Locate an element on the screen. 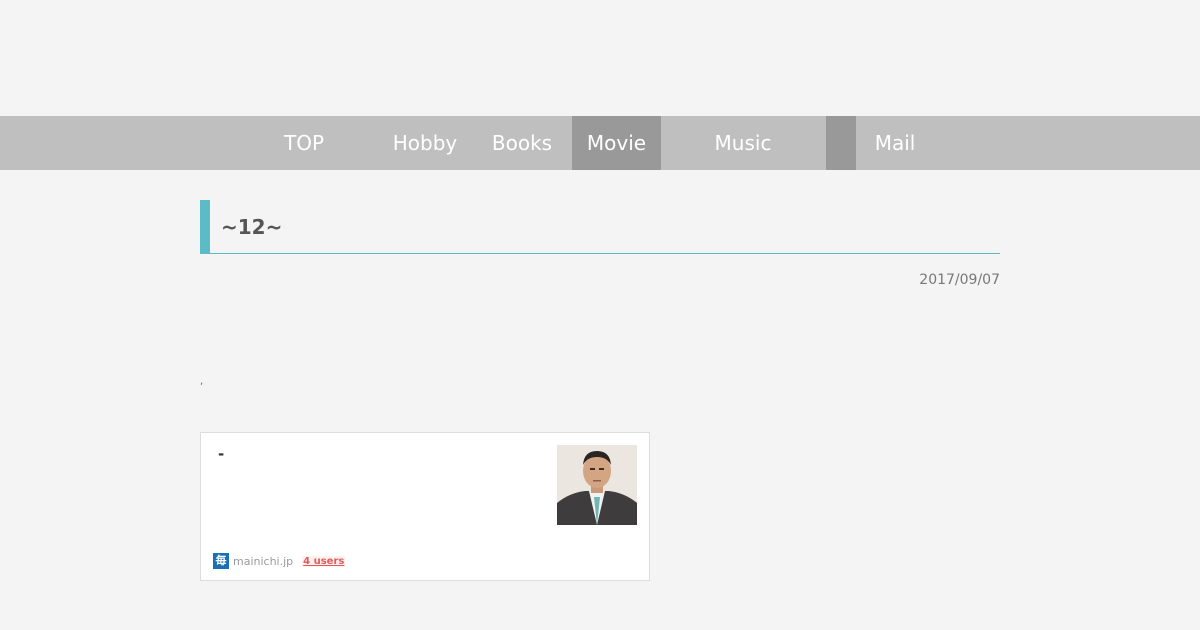  link-embed-card: - 毎 mainichi.jp 4 users is located at coordinates (425, 506).